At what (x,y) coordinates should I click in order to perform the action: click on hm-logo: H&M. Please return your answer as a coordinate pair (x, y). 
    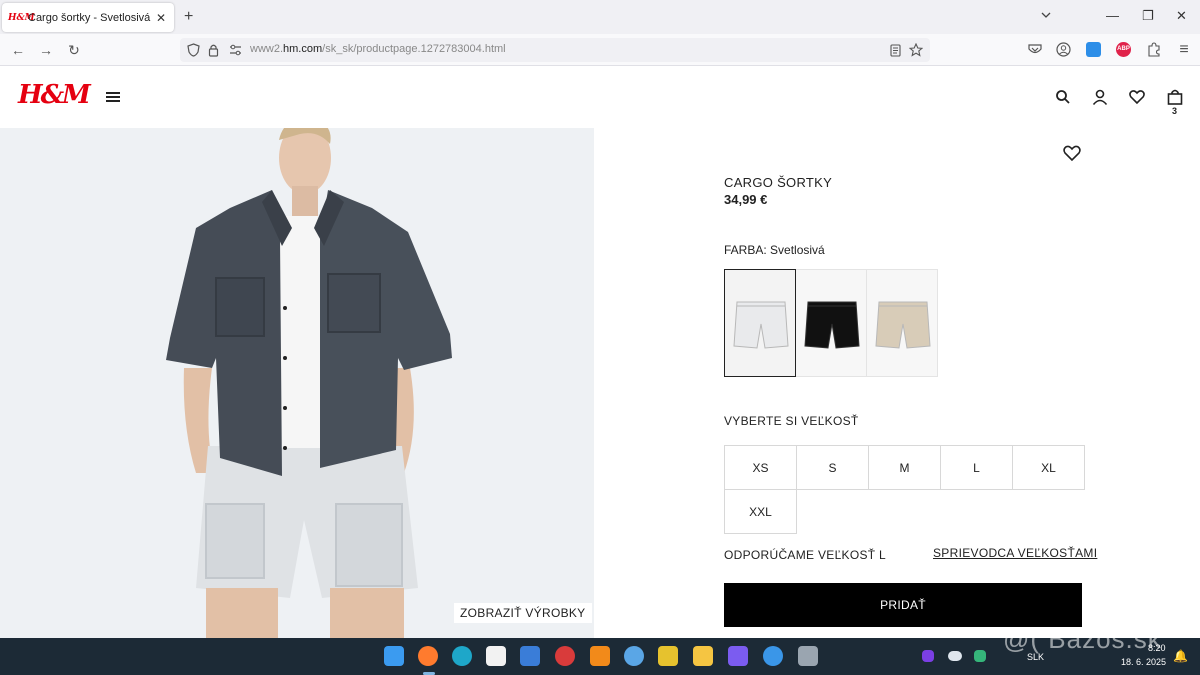
    Looking at the image, I should click on (54, 95).